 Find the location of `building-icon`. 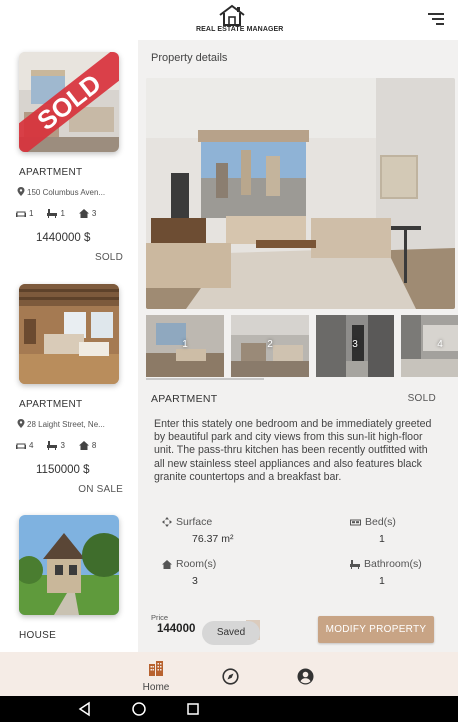

building-icon is located at coordinates (156, 668).